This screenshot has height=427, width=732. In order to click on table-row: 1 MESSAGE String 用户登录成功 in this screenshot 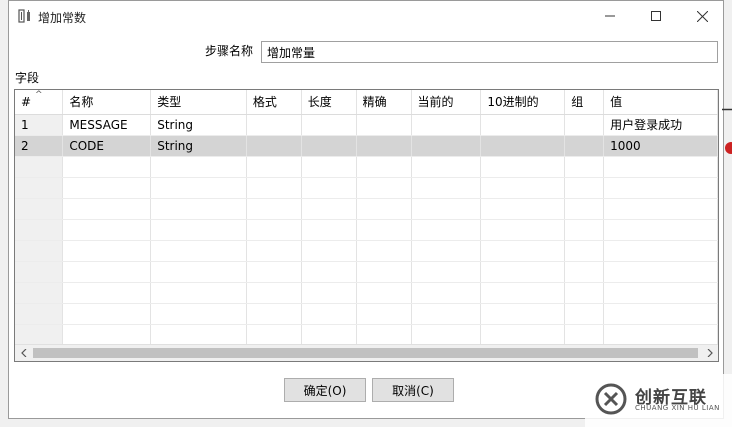, I will do `click(366, 125)`.